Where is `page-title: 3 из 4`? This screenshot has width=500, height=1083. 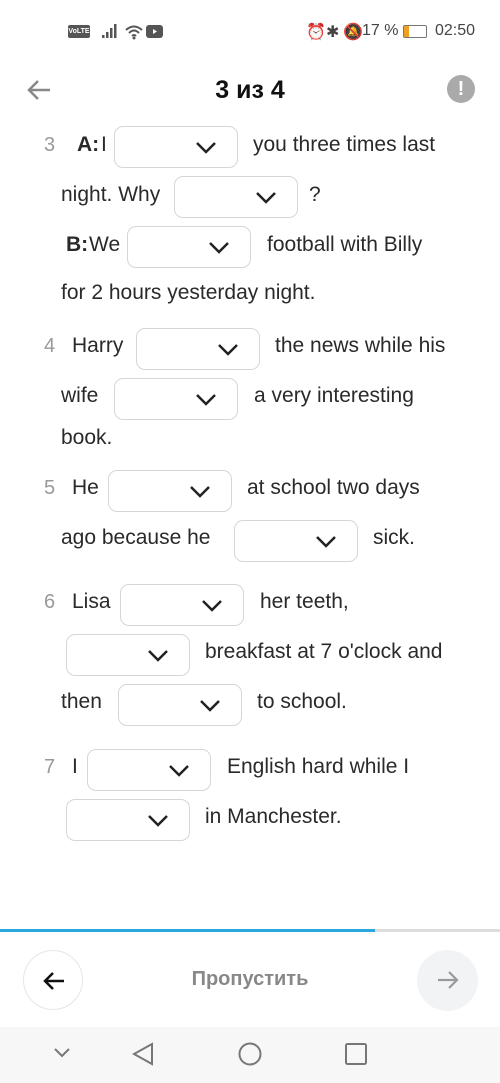
page-title: 3 из 4 is located at coordinates (250, 90).